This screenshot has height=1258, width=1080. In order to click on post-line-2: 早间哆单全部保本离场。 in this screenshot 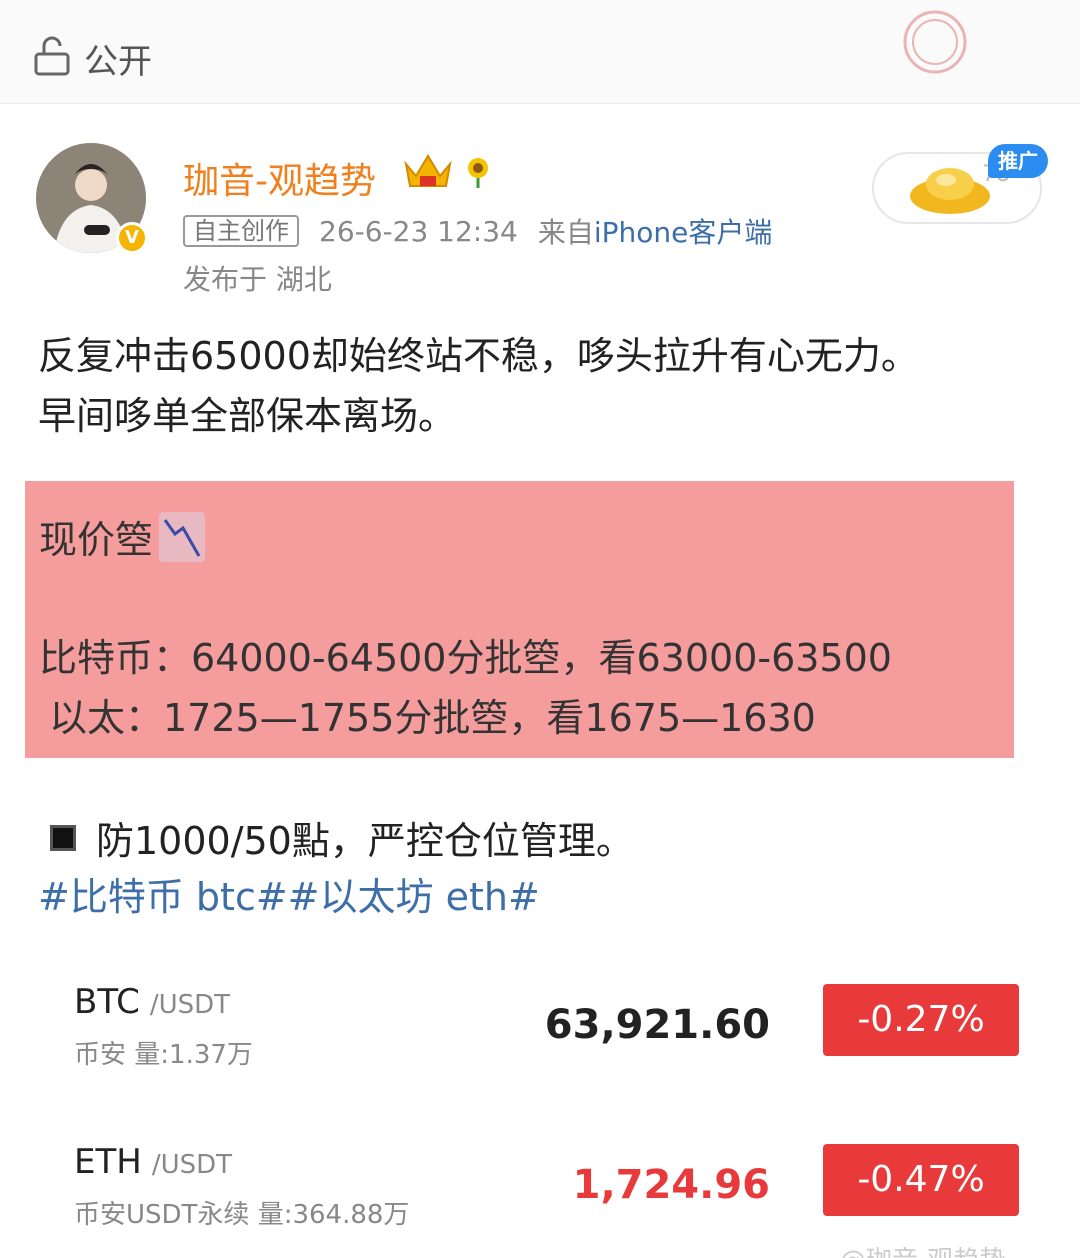, I will do `click(247, 416)`.